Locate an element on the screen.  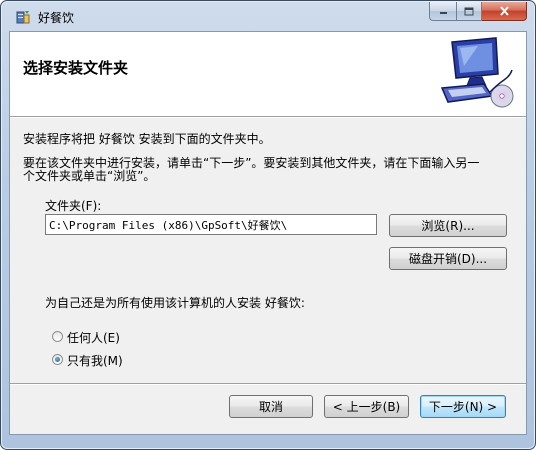
everyone-radio-label: 任何人(E) is located at coordinates (93, 337).